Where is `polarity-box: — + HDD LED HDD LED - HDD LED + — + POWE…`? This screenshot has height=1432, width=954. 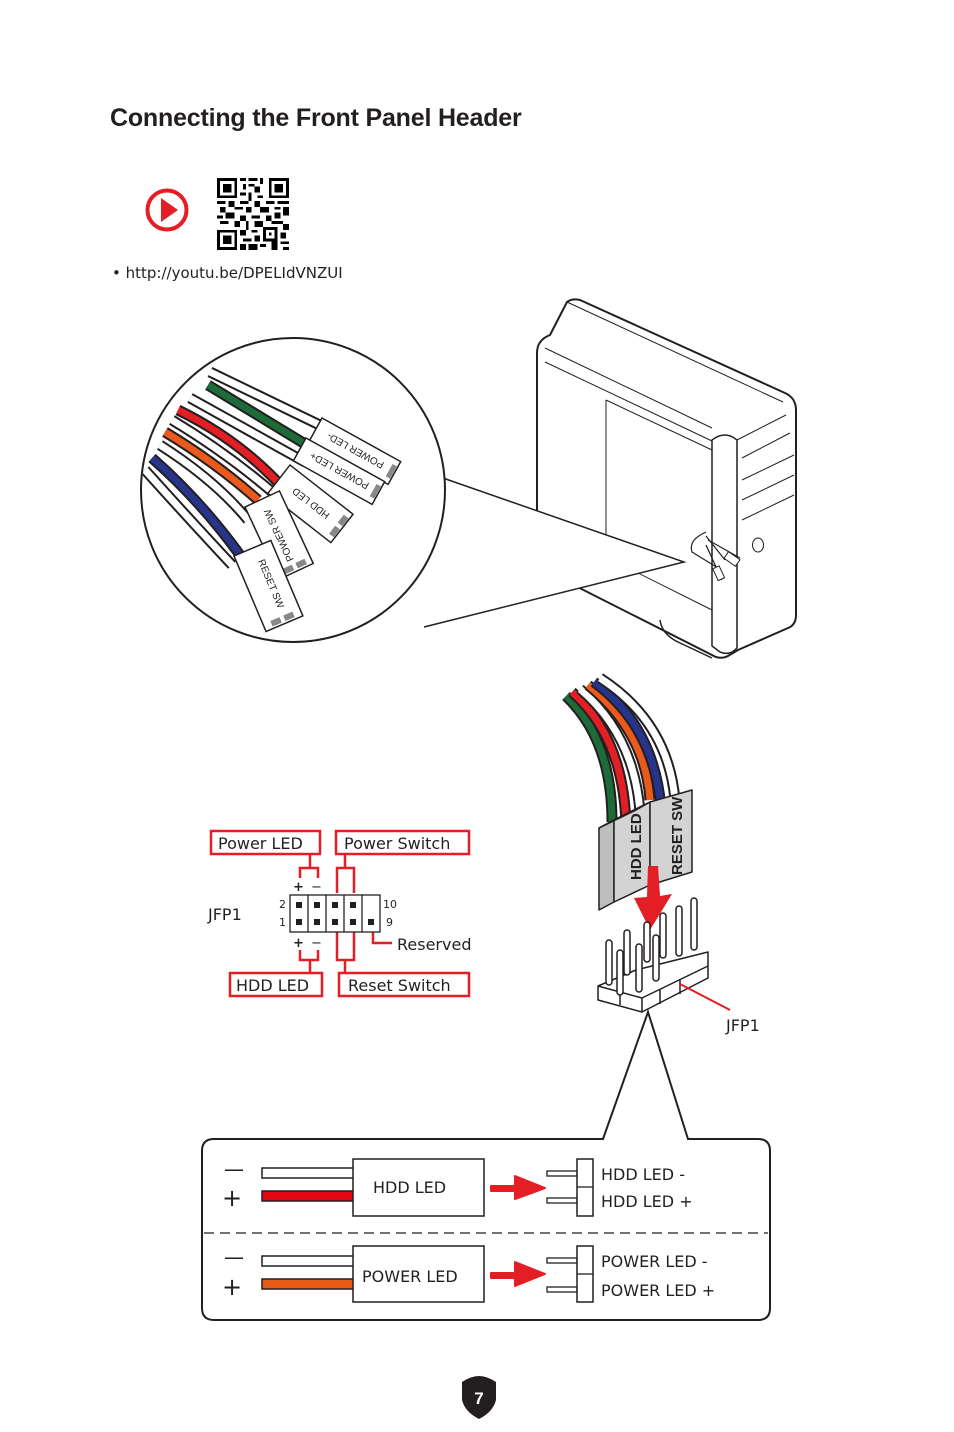
polarity-box: — + HDD LED HDD LED - HDD LED + — + POWE… is located at coordinates (486, 1164).